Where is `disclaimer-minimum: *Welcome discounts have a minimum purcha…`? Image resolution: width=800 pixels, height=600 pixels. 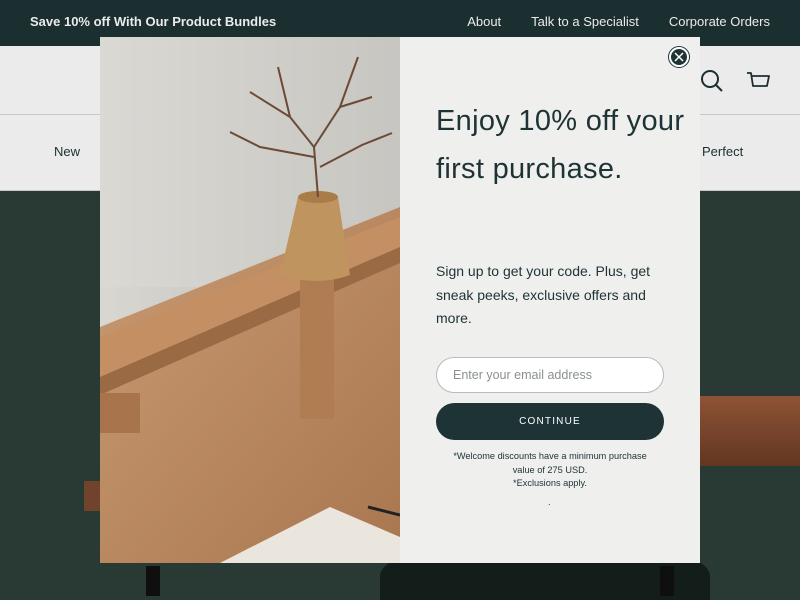 disclaimer-minimum: *Welcome discounts have a minimum purcha… is located at coordinates (550, 463).